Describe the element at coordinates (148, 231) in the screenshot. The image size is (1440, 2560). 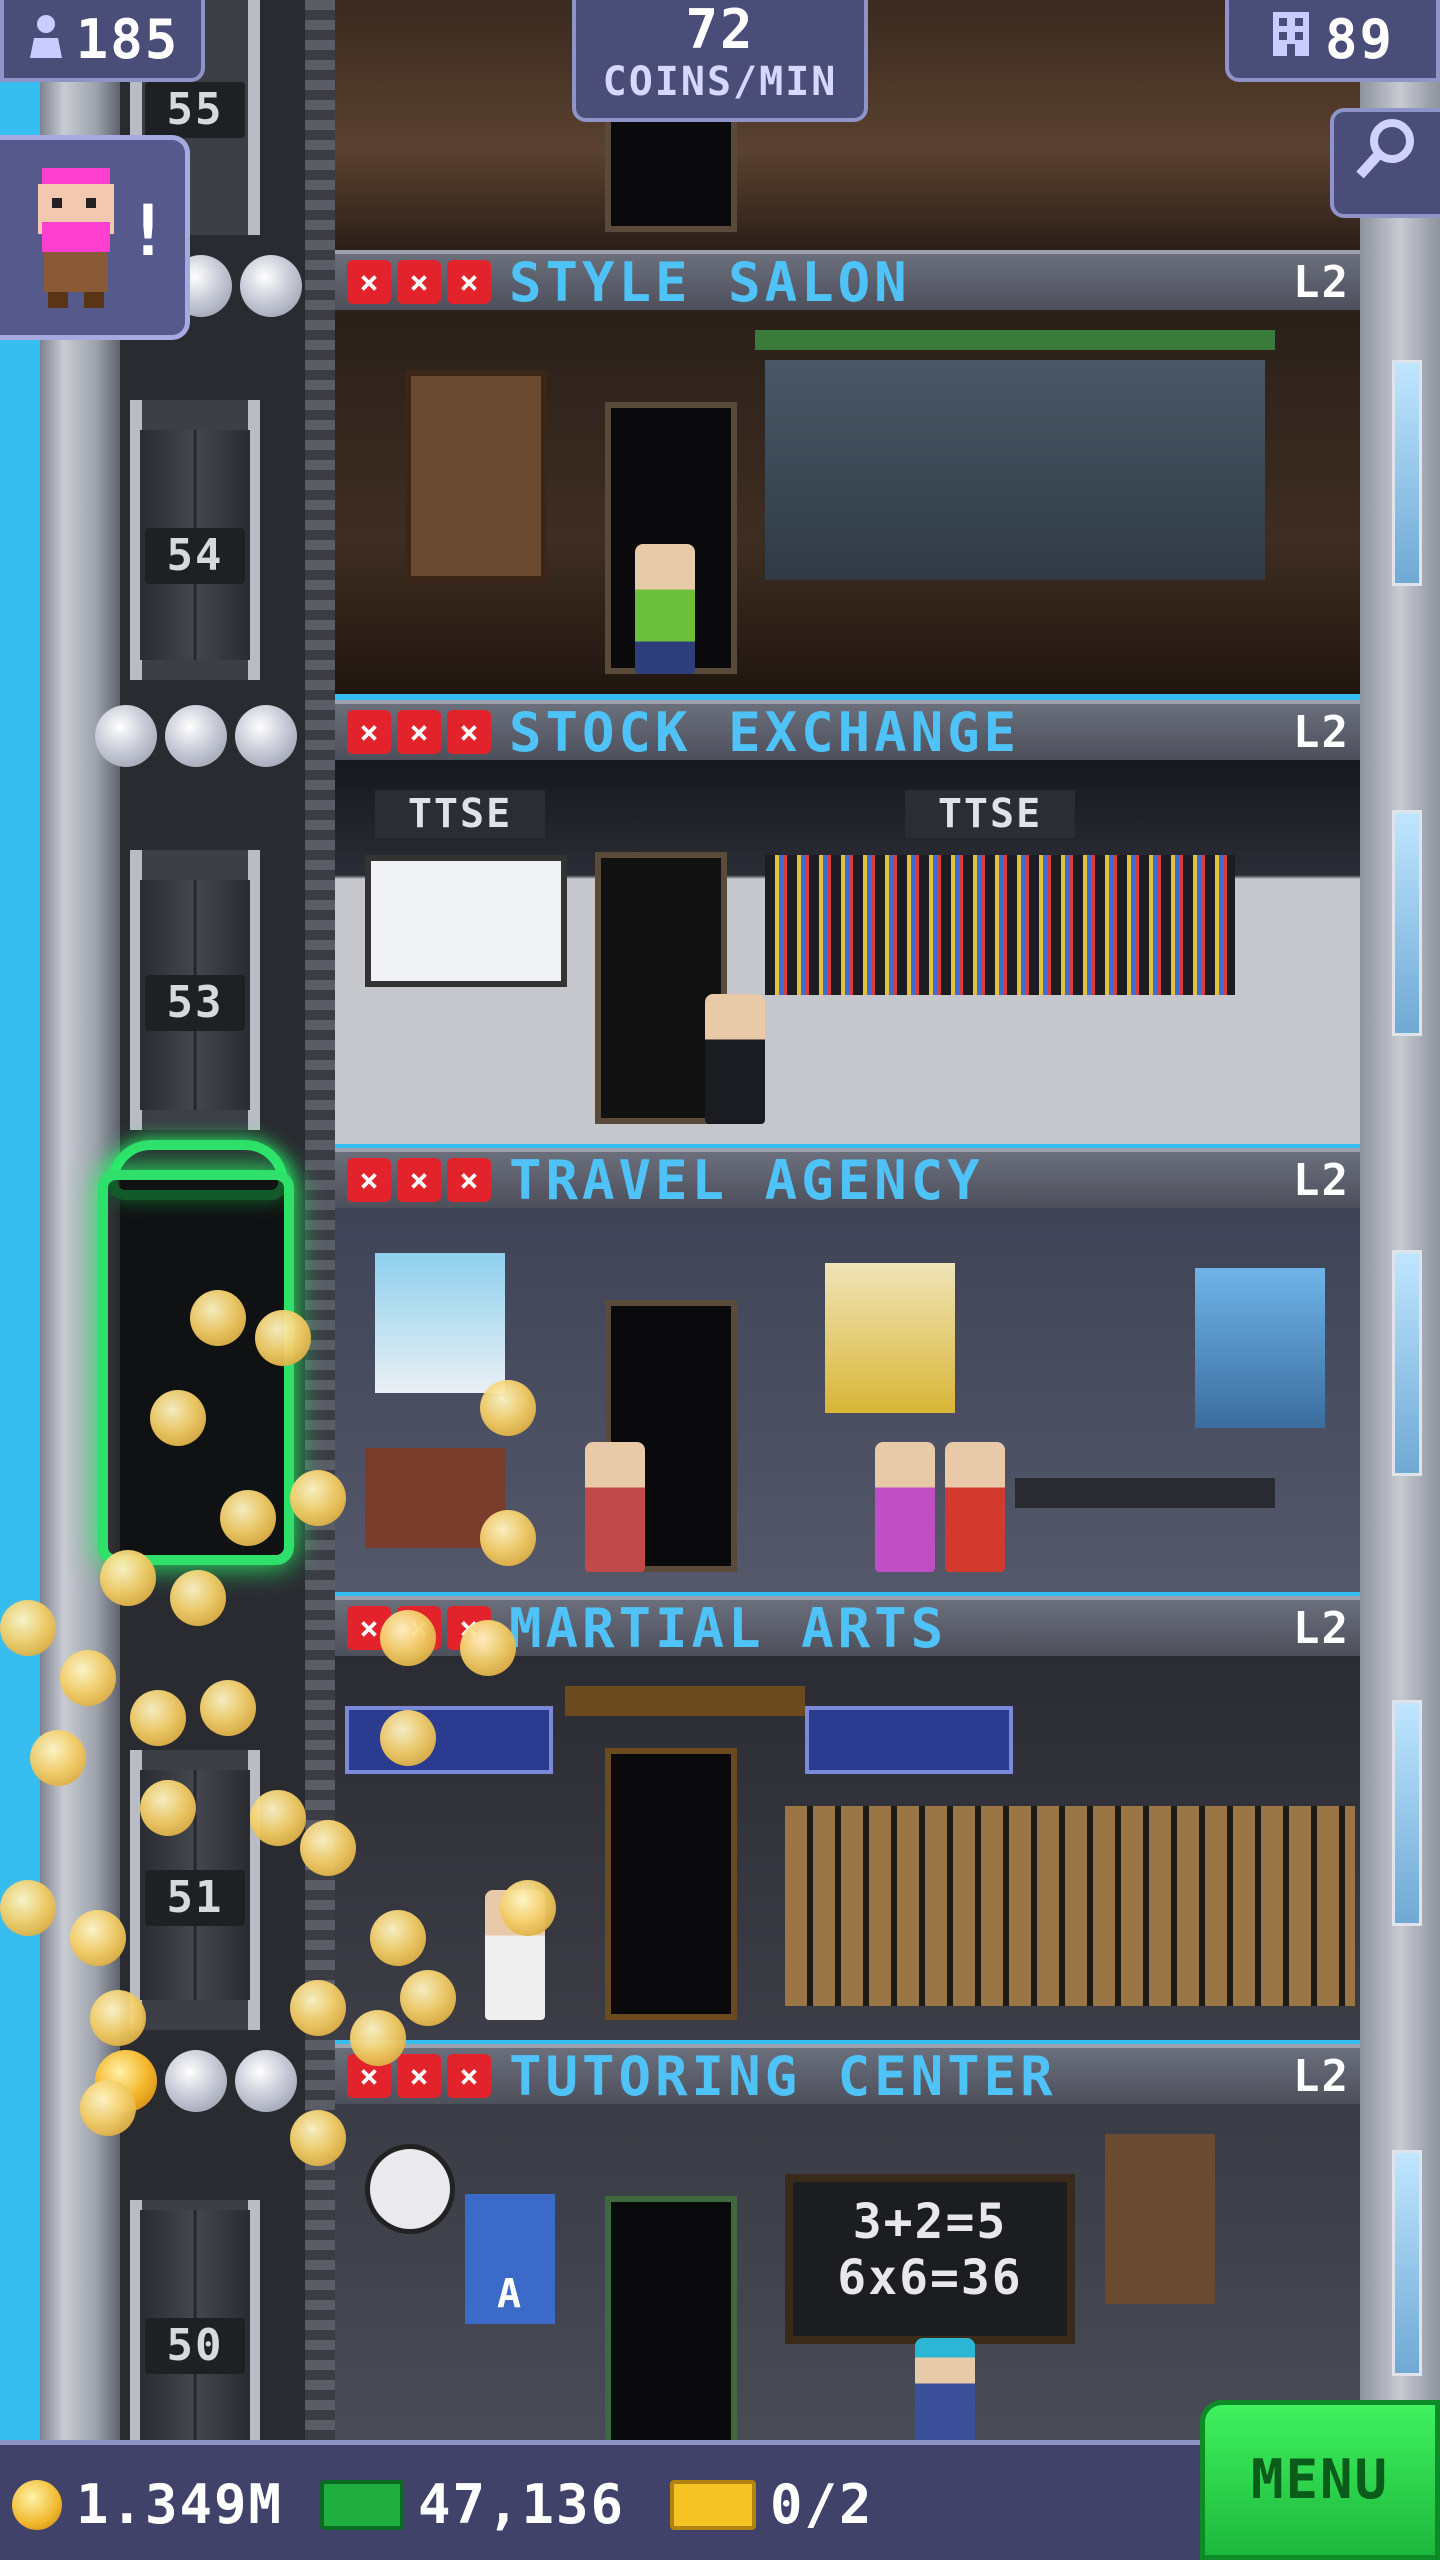
I see `alert-mark: !` at that location.